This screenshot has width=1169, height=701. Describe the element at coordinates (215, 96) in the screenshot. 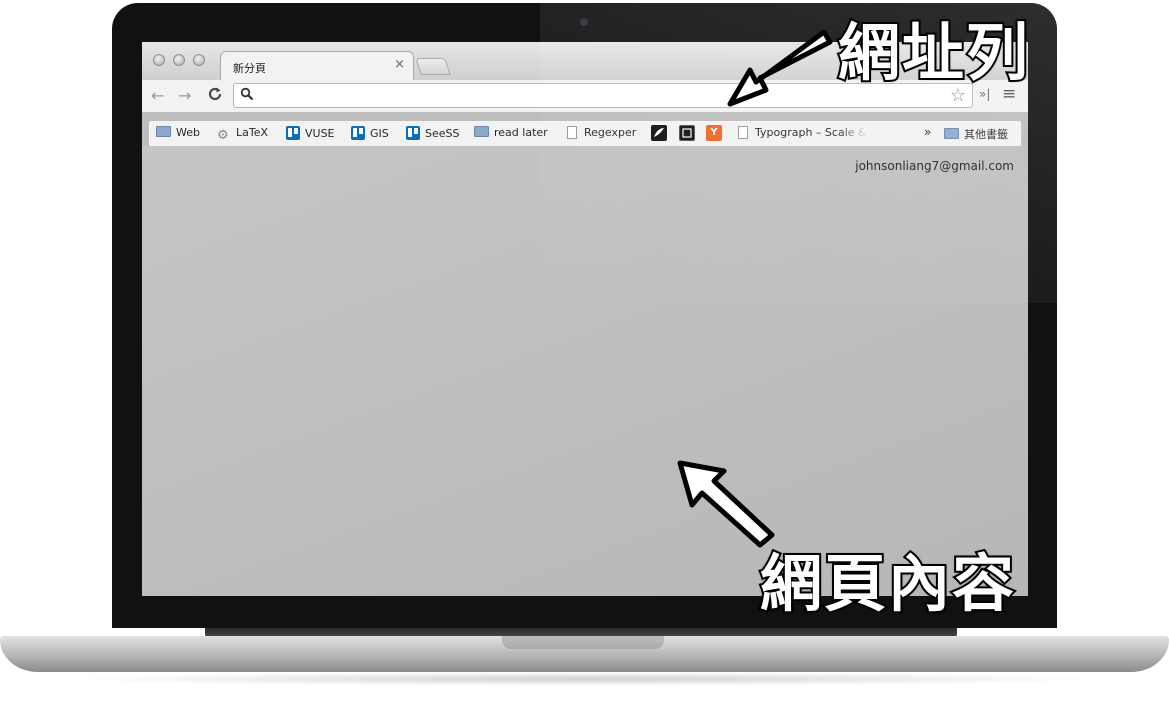

I see `reload-icon` at that location.